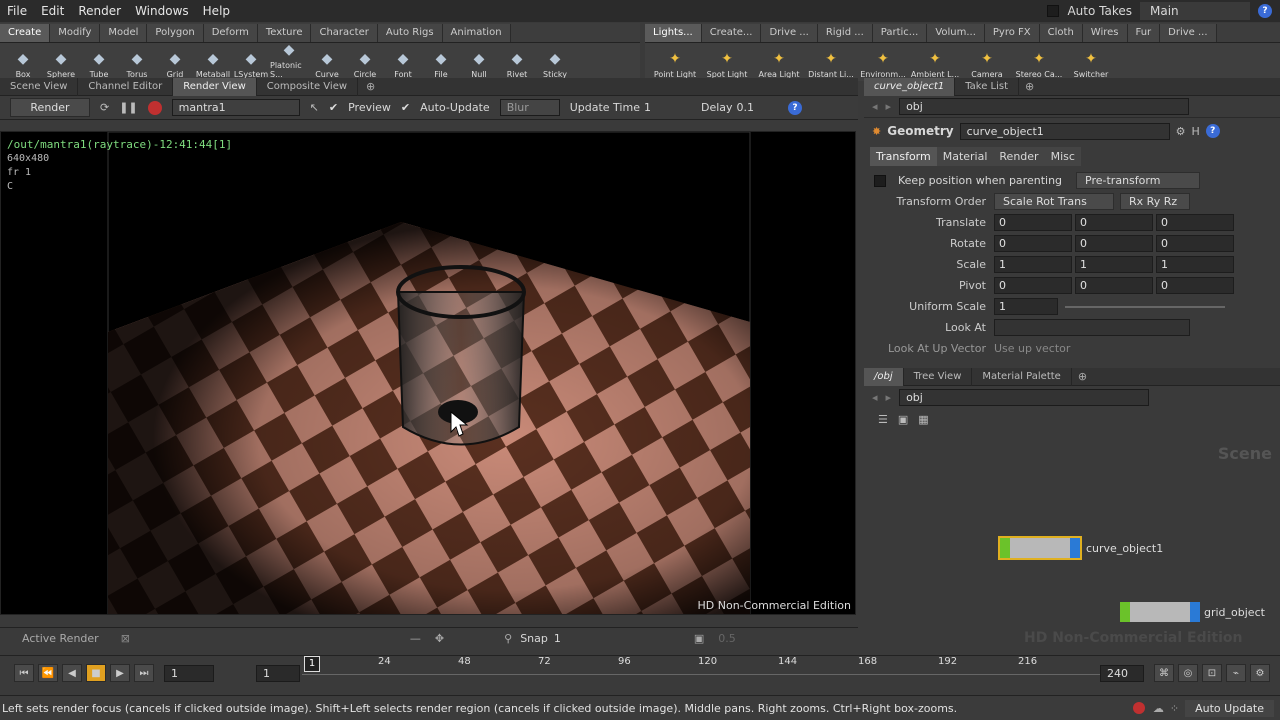 This screenshot has height=720, width=1280. Describe the element at coordinates (162, 11) in the screenshot. I see `menu-windows: Windows` at that location.